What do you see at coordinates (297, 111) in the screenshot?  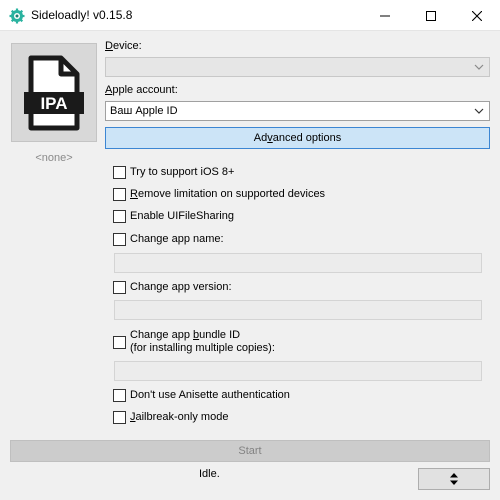 I see `apple-account-dropdown: Ваш Apple ID` at bounding box center [297, 111].